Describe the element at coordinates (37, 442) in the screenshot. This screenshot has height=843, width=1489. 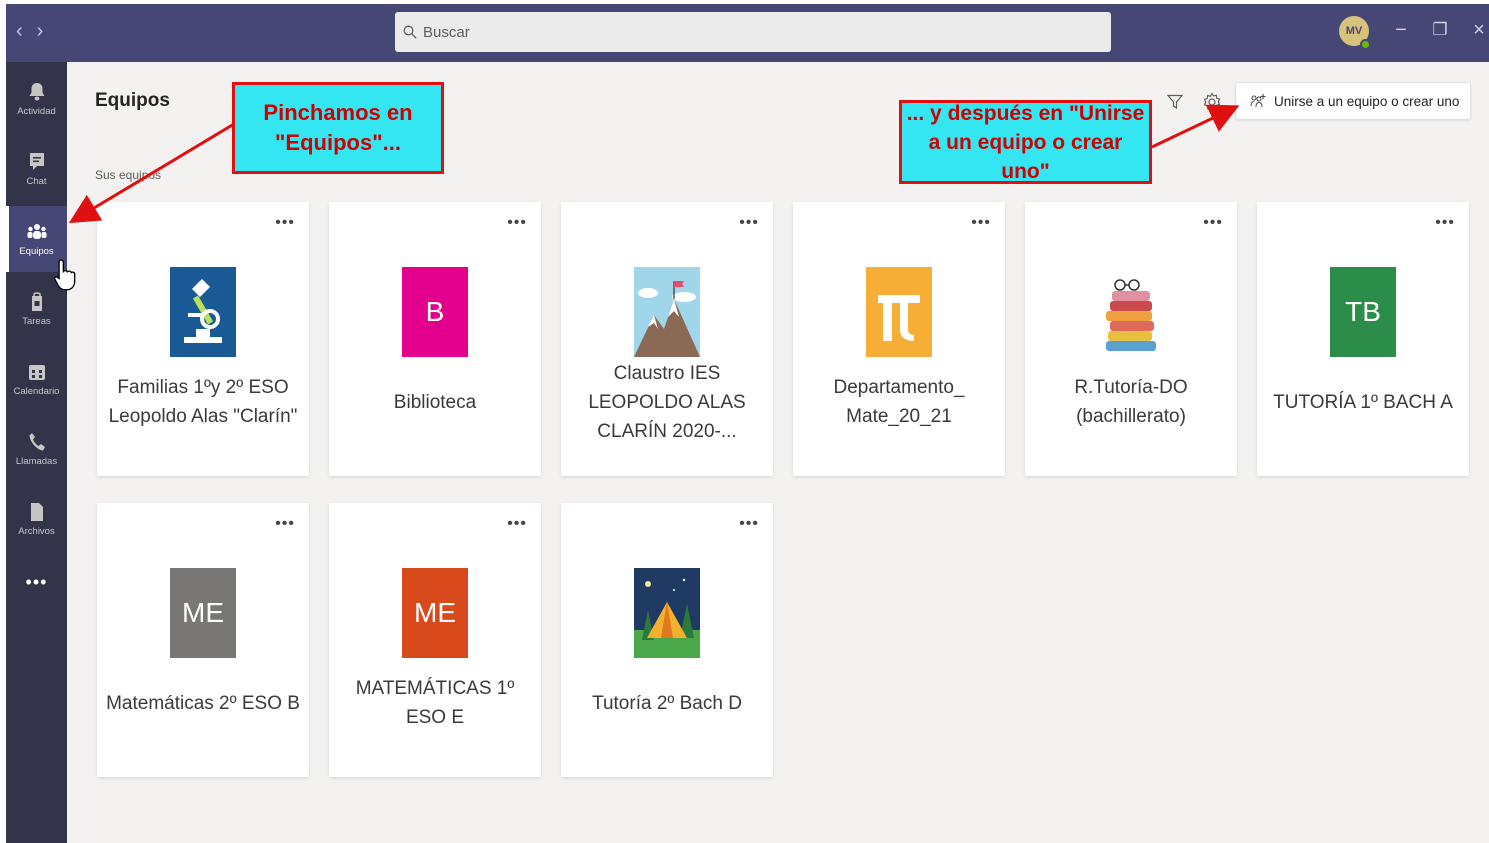
I see `phone-icon` at that location.